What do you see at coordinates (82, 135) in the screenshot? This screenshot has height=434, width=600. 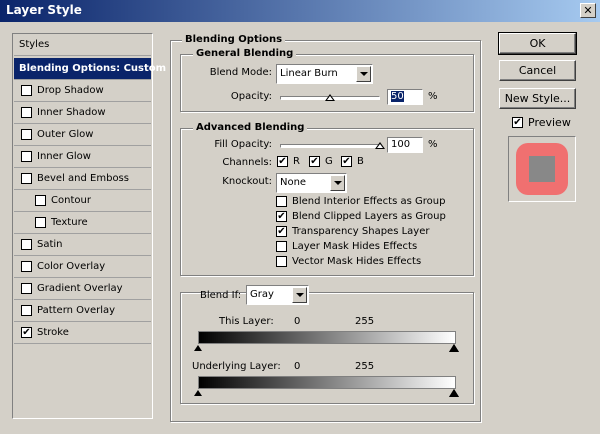 I see `sidebar-item-outer-glow: Outer Glow` at bounding box center [82, 135].